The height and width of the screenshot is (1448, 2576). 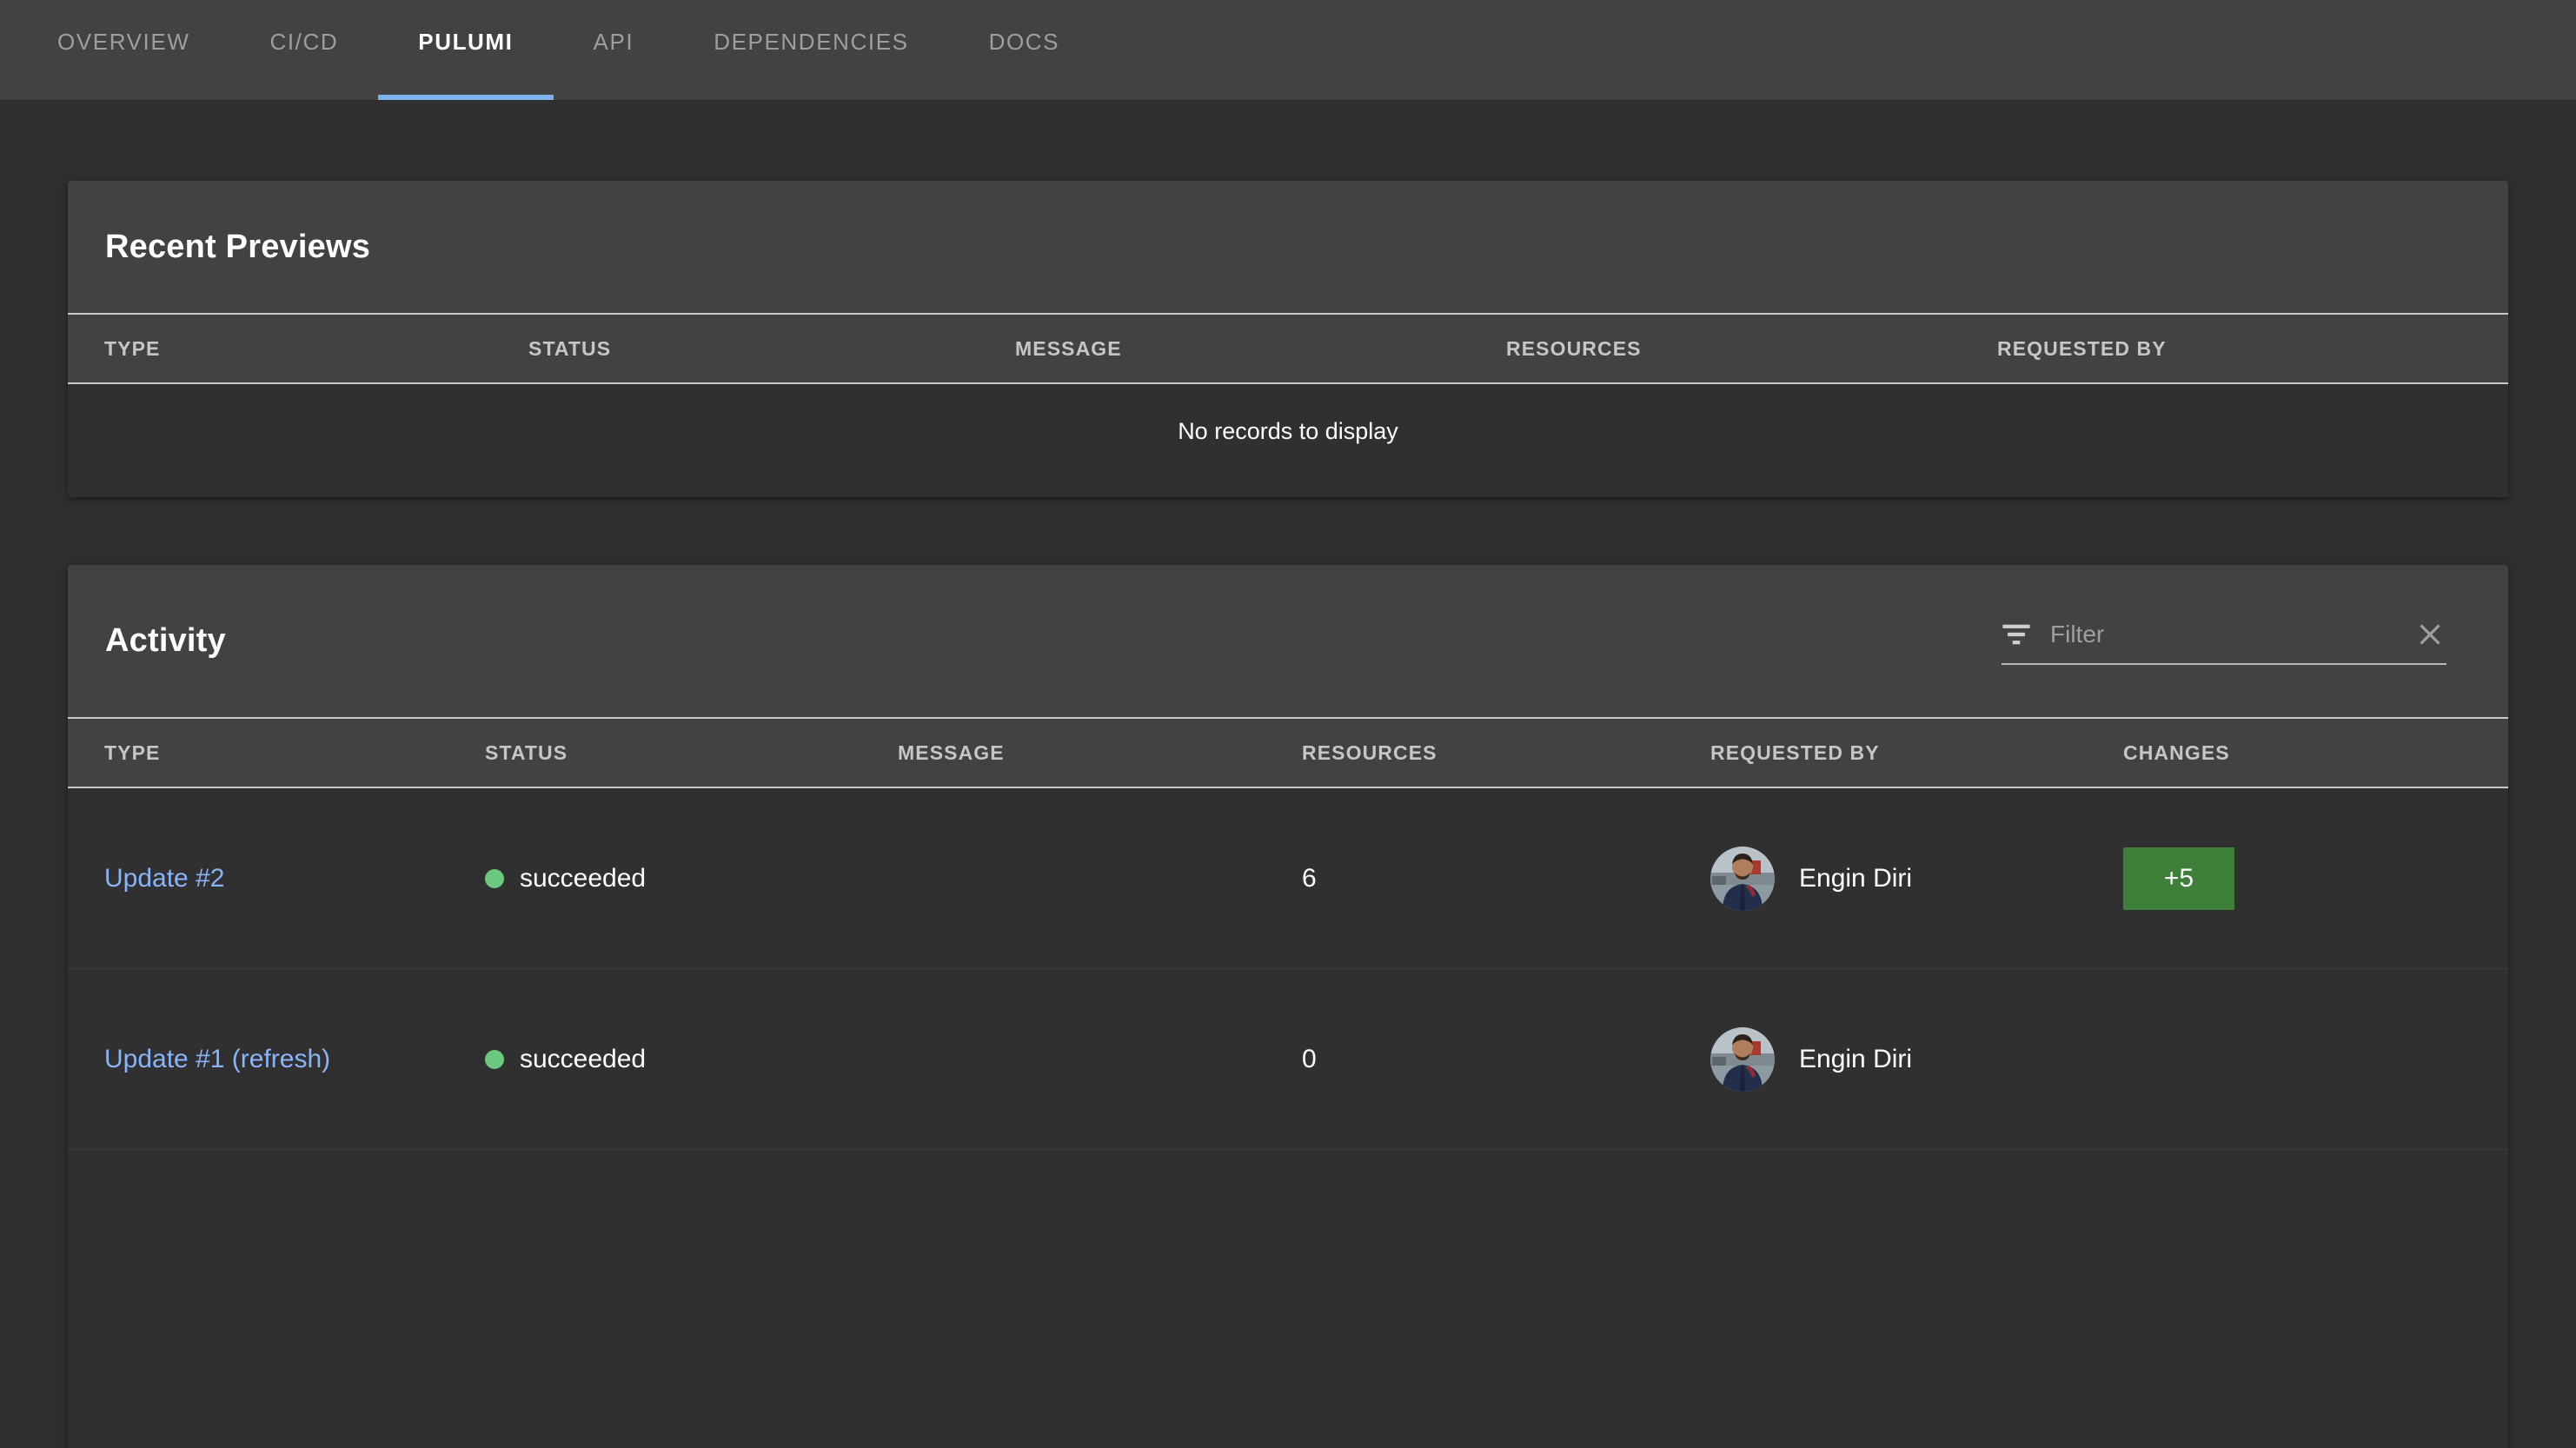 I want to click on tab-label: API, so click(x=613, y=42).